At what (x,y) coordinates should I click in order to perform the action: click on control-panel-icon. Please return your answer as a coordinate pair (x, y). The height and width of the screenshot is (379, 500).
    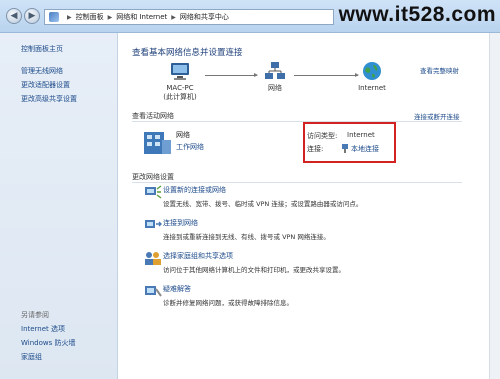
    Looking at the image, I should click on (54, 17).